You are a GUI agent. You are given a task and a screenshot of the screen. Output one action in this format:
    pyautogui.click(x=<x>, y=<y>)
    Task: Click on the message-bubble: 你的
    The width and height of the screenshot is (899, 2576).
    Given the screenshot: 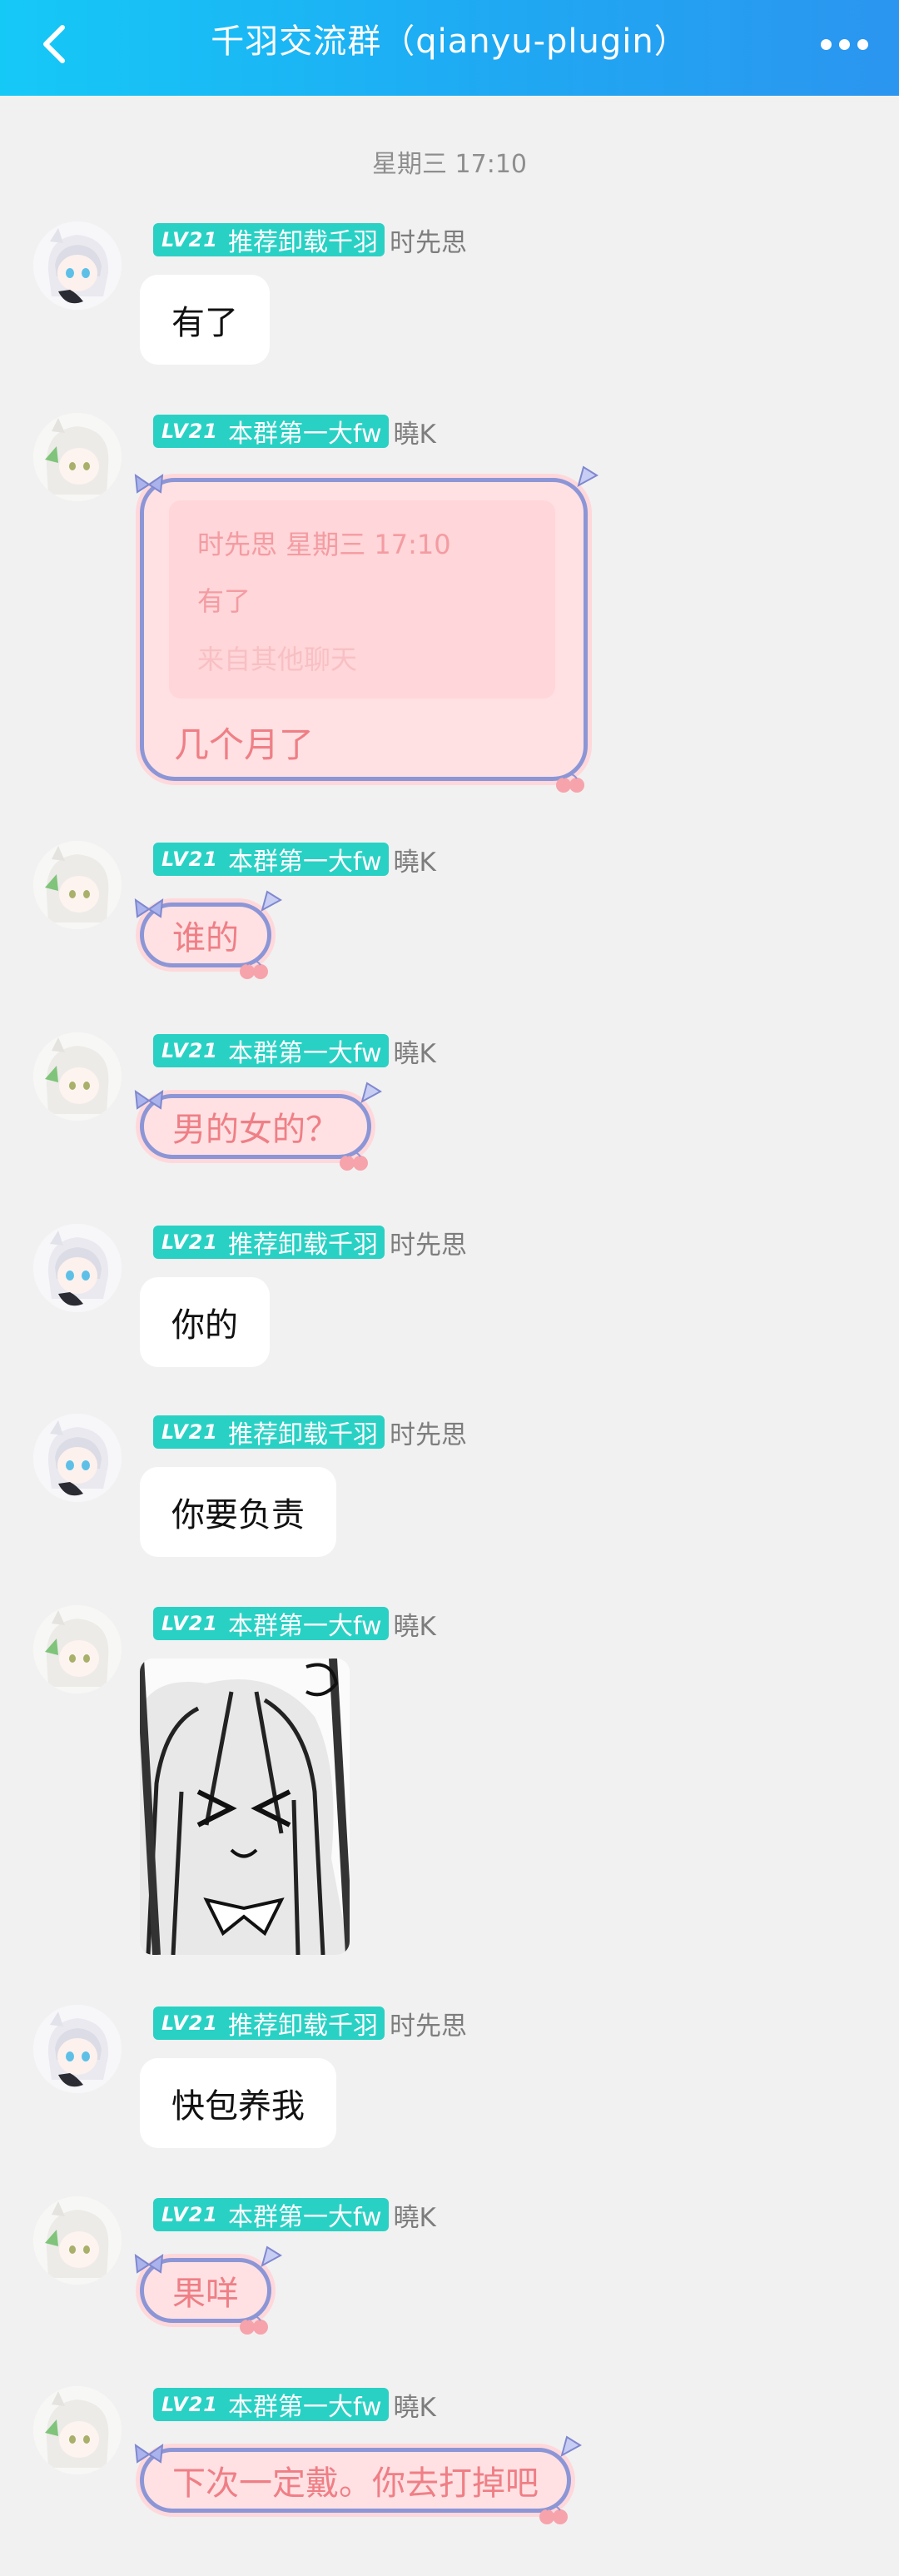 What is the action you would take?
    pyautogui.click(x=205, y=1322)
    